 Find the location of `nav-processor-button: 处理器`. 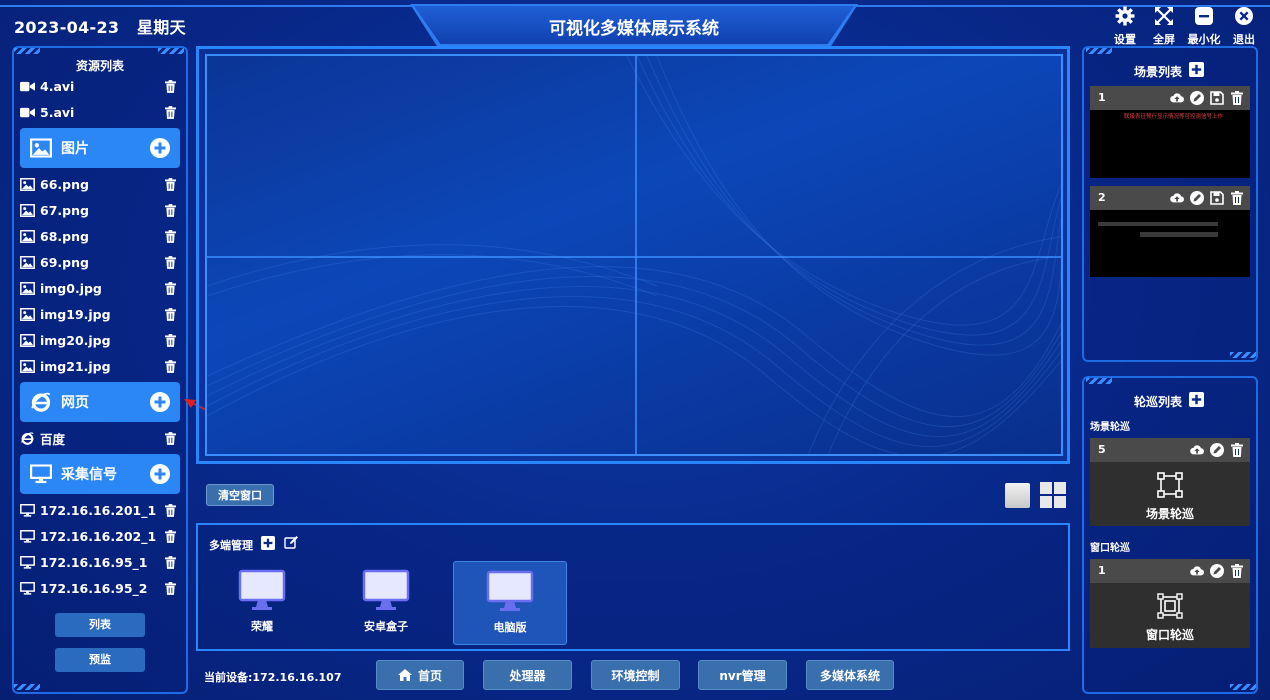

nav-processor-button: 处理器 is located at coordinates (527, 675).